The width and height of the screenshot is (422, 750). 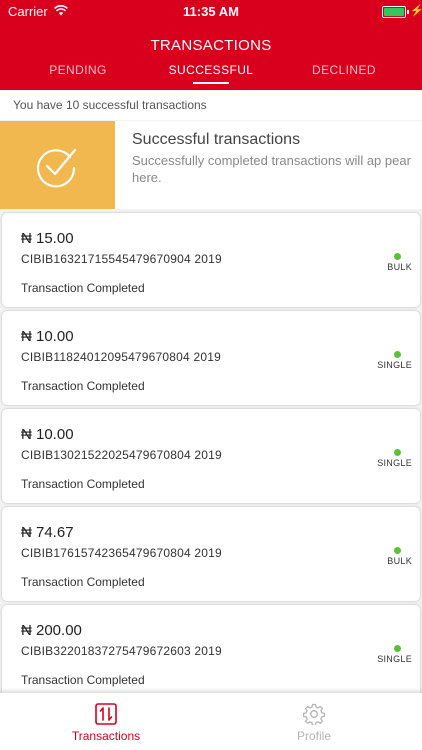 I want to click on battery-icon, so click(x=395, y=12).